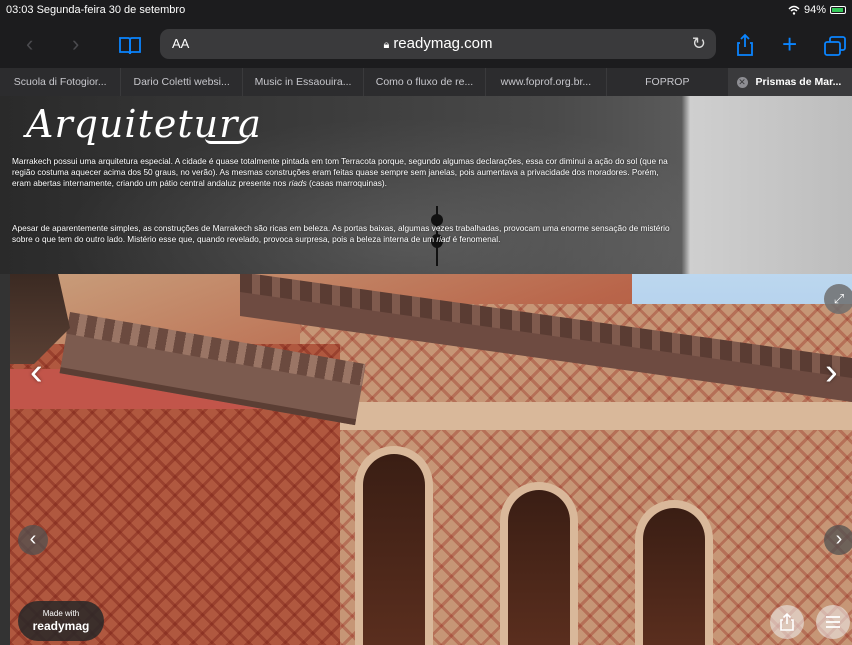  Describe the element at coordinates (835, 46) in the screenshot. I see `tabs-icon` at that location.